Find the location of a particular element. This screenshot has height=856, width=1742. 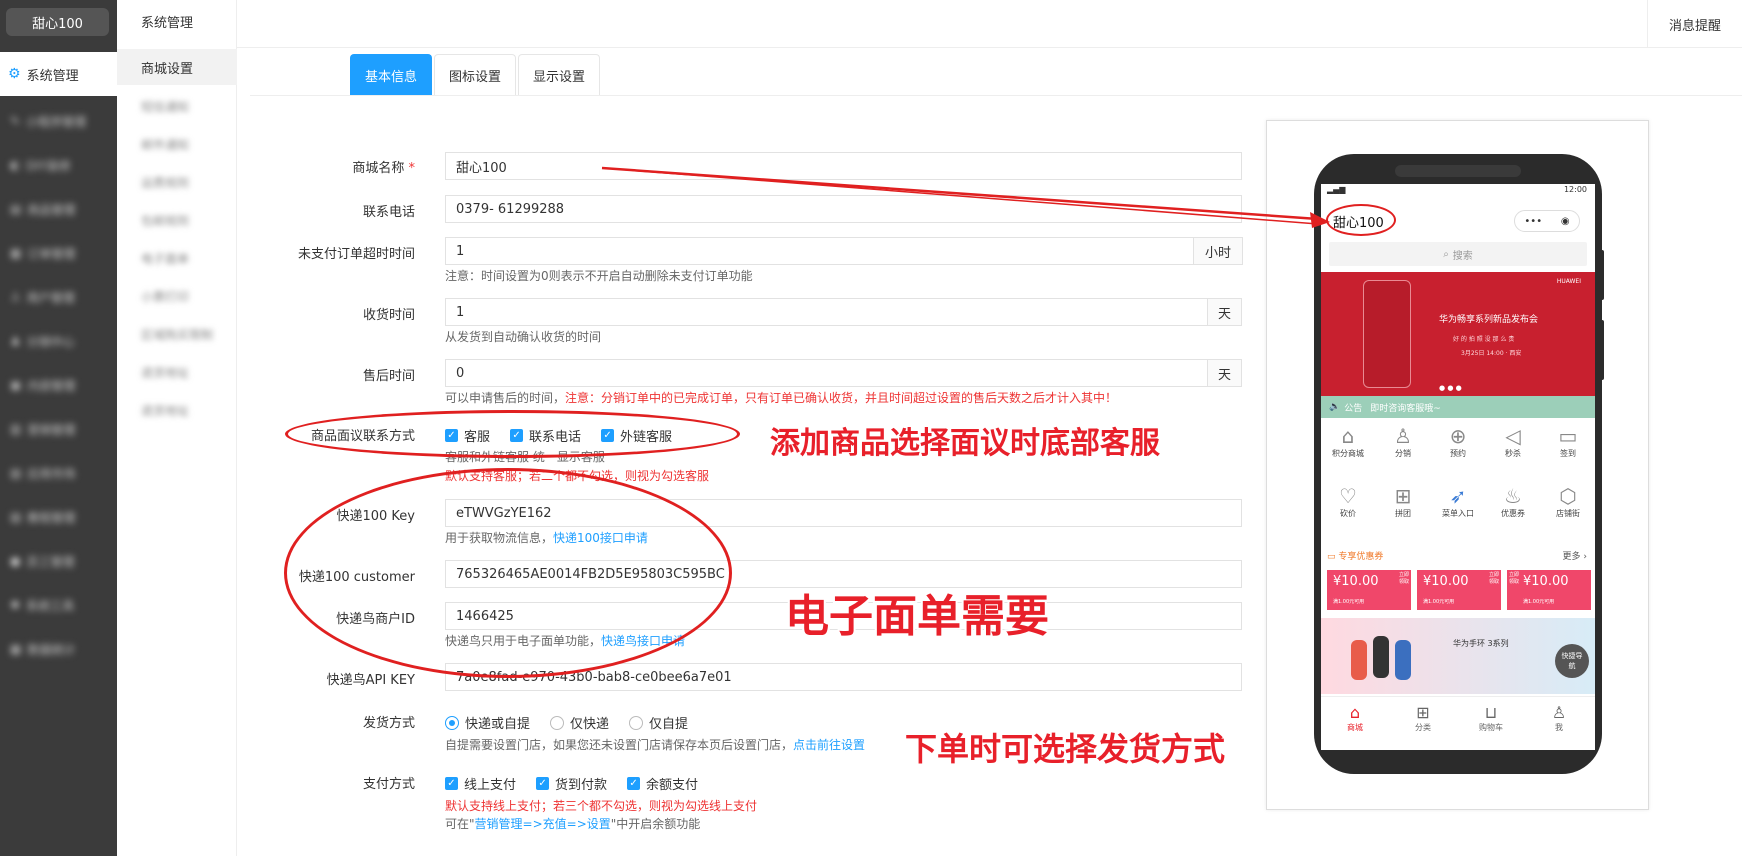

sidebar-item-users: ♙ 用户管理 is located at coordinates (58, 297).